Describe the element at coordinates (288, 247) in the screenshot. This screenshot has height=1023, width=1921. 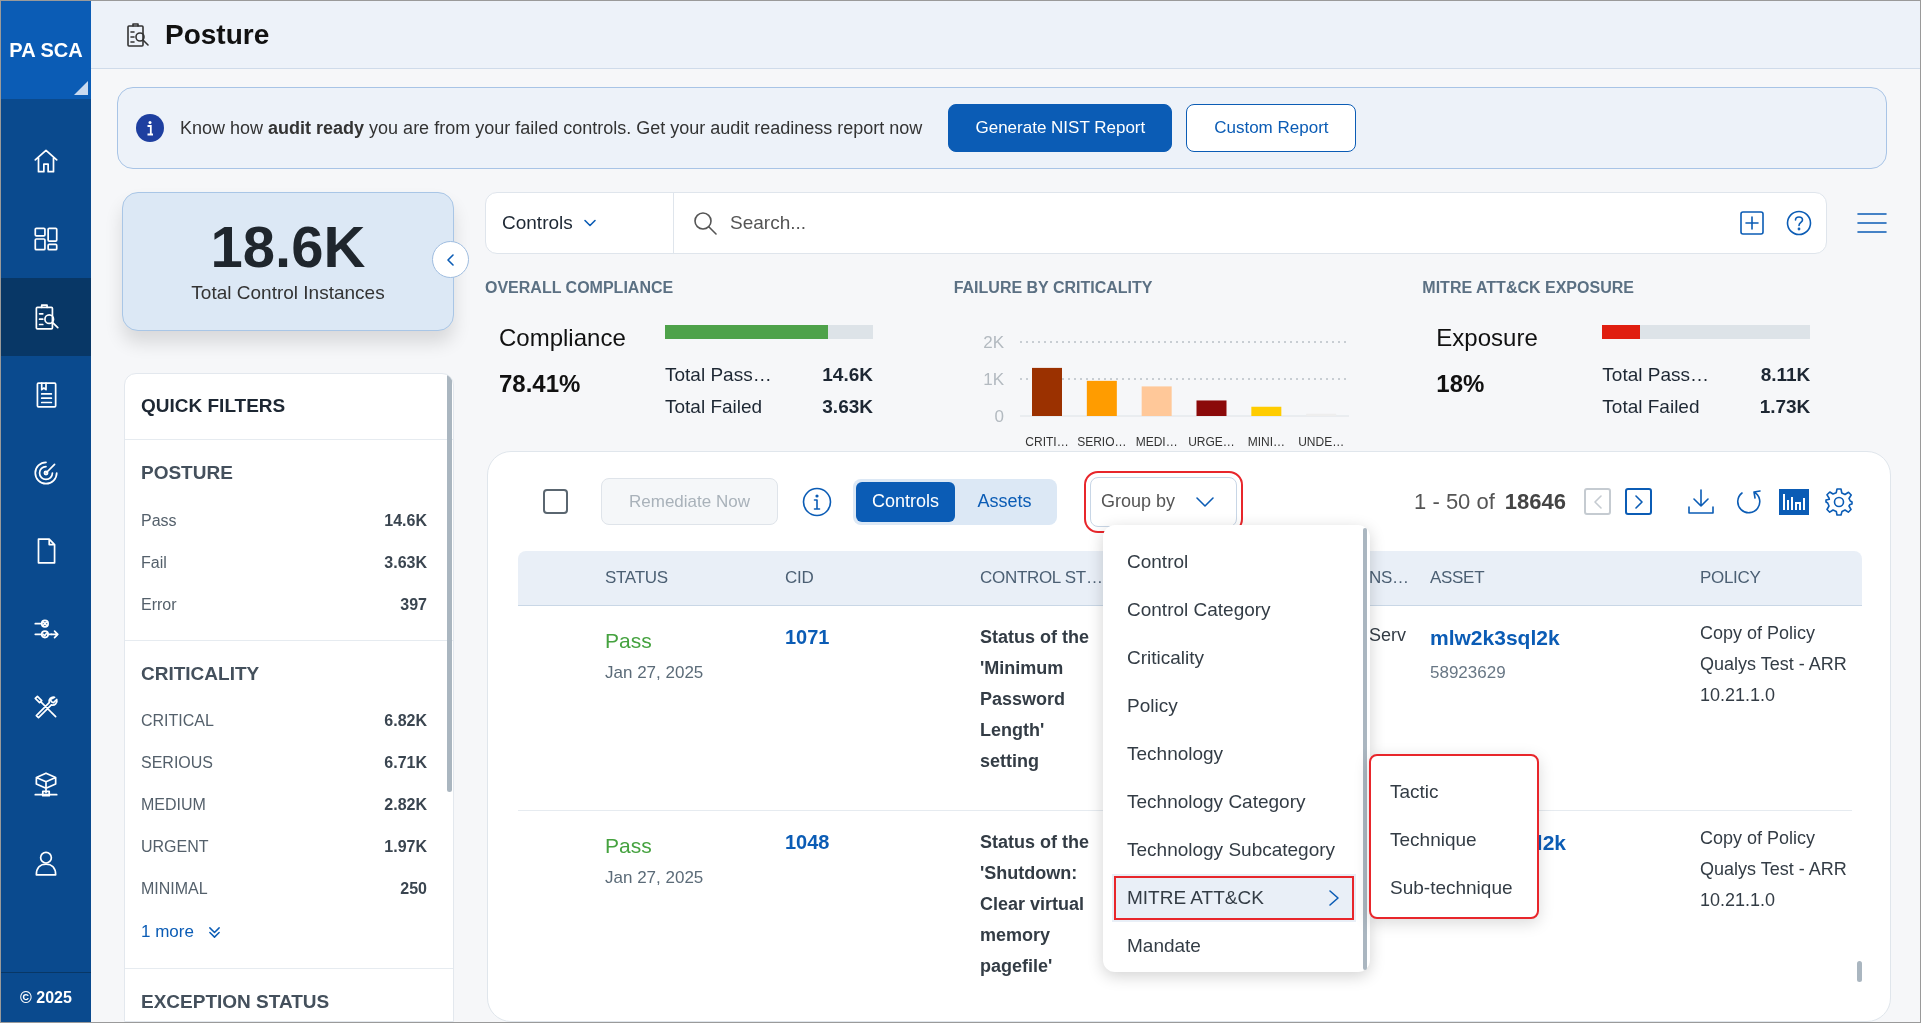
I see `total-value: 18.6K` at that location.